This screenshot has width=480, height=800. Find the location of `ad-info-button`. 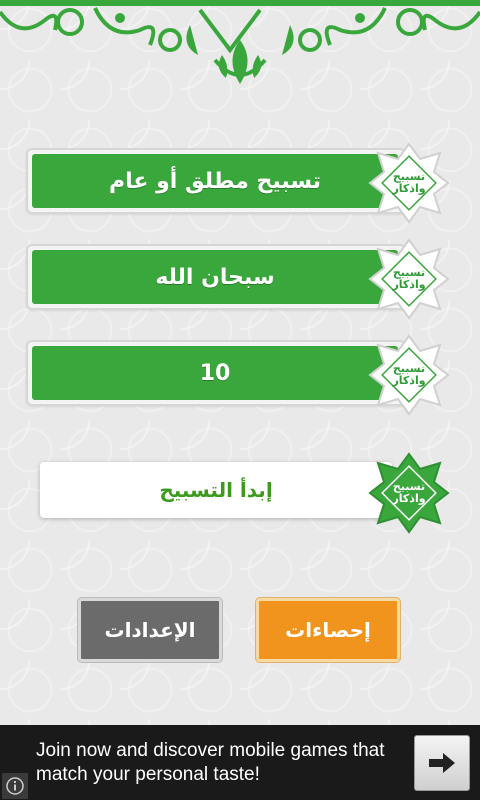

ad-info-button is located at coordinates (15, 786).